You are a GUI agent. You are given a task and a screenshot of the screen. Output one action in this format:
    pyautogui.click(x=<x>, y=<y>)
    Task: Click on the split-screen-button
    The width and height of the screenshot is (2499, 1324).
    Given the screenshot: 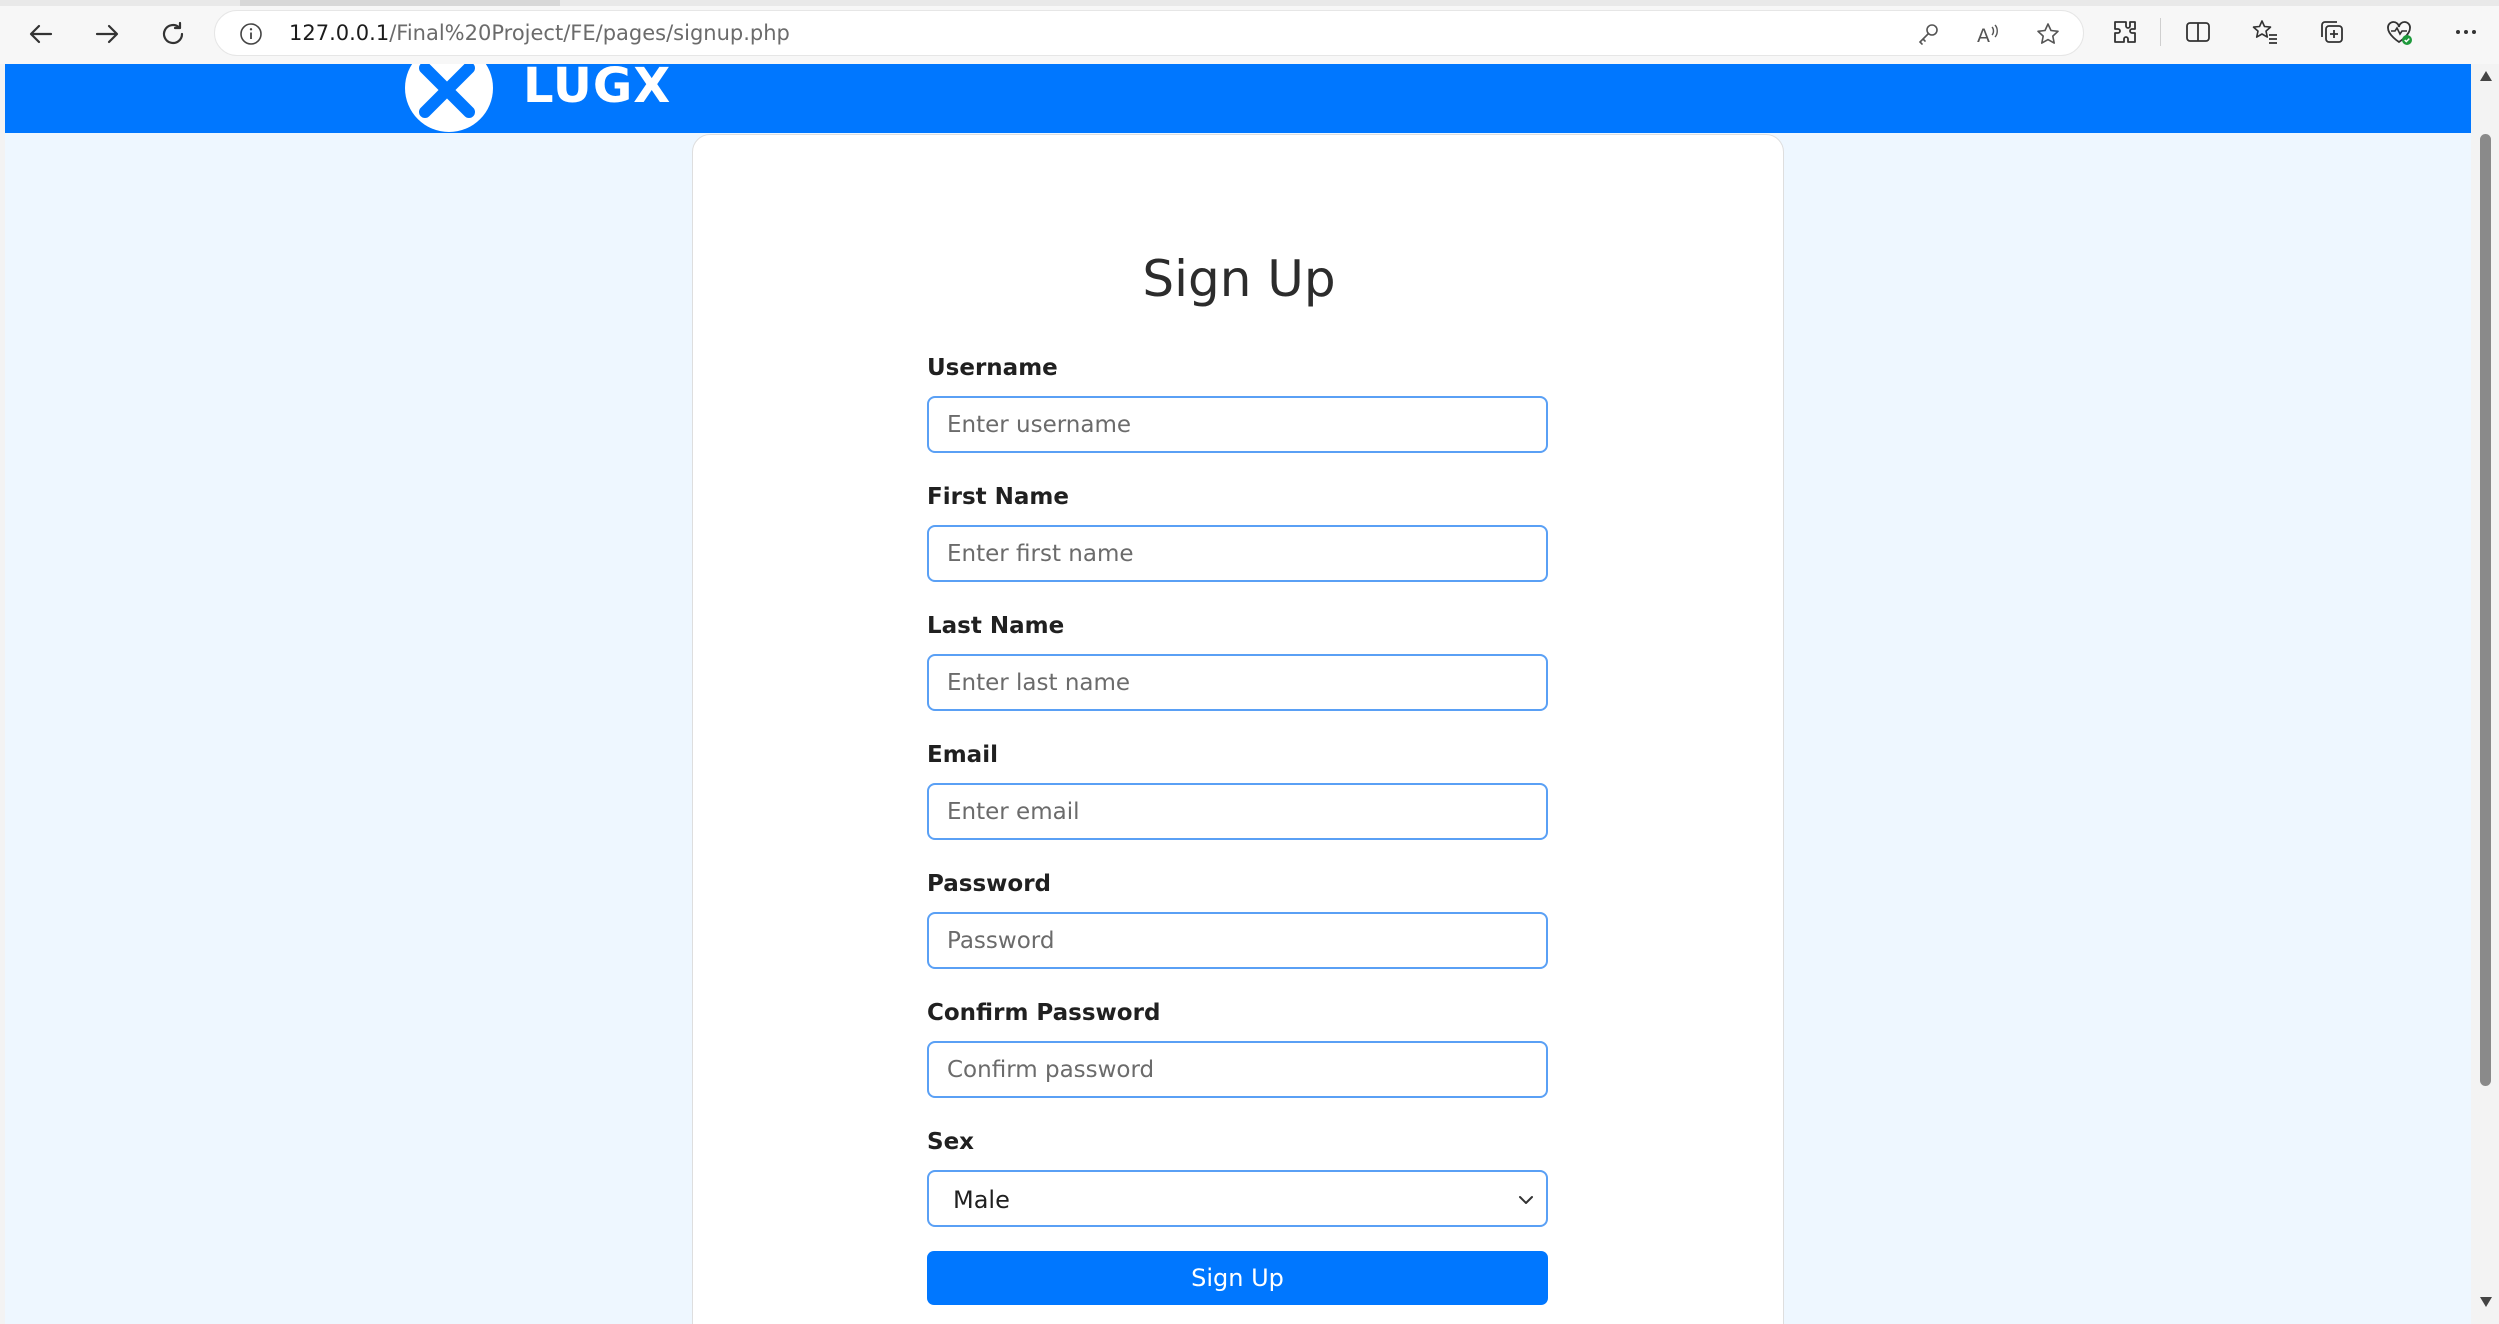 What is the action you would take?
    pyautogui.click(x=2198, y=32)
    